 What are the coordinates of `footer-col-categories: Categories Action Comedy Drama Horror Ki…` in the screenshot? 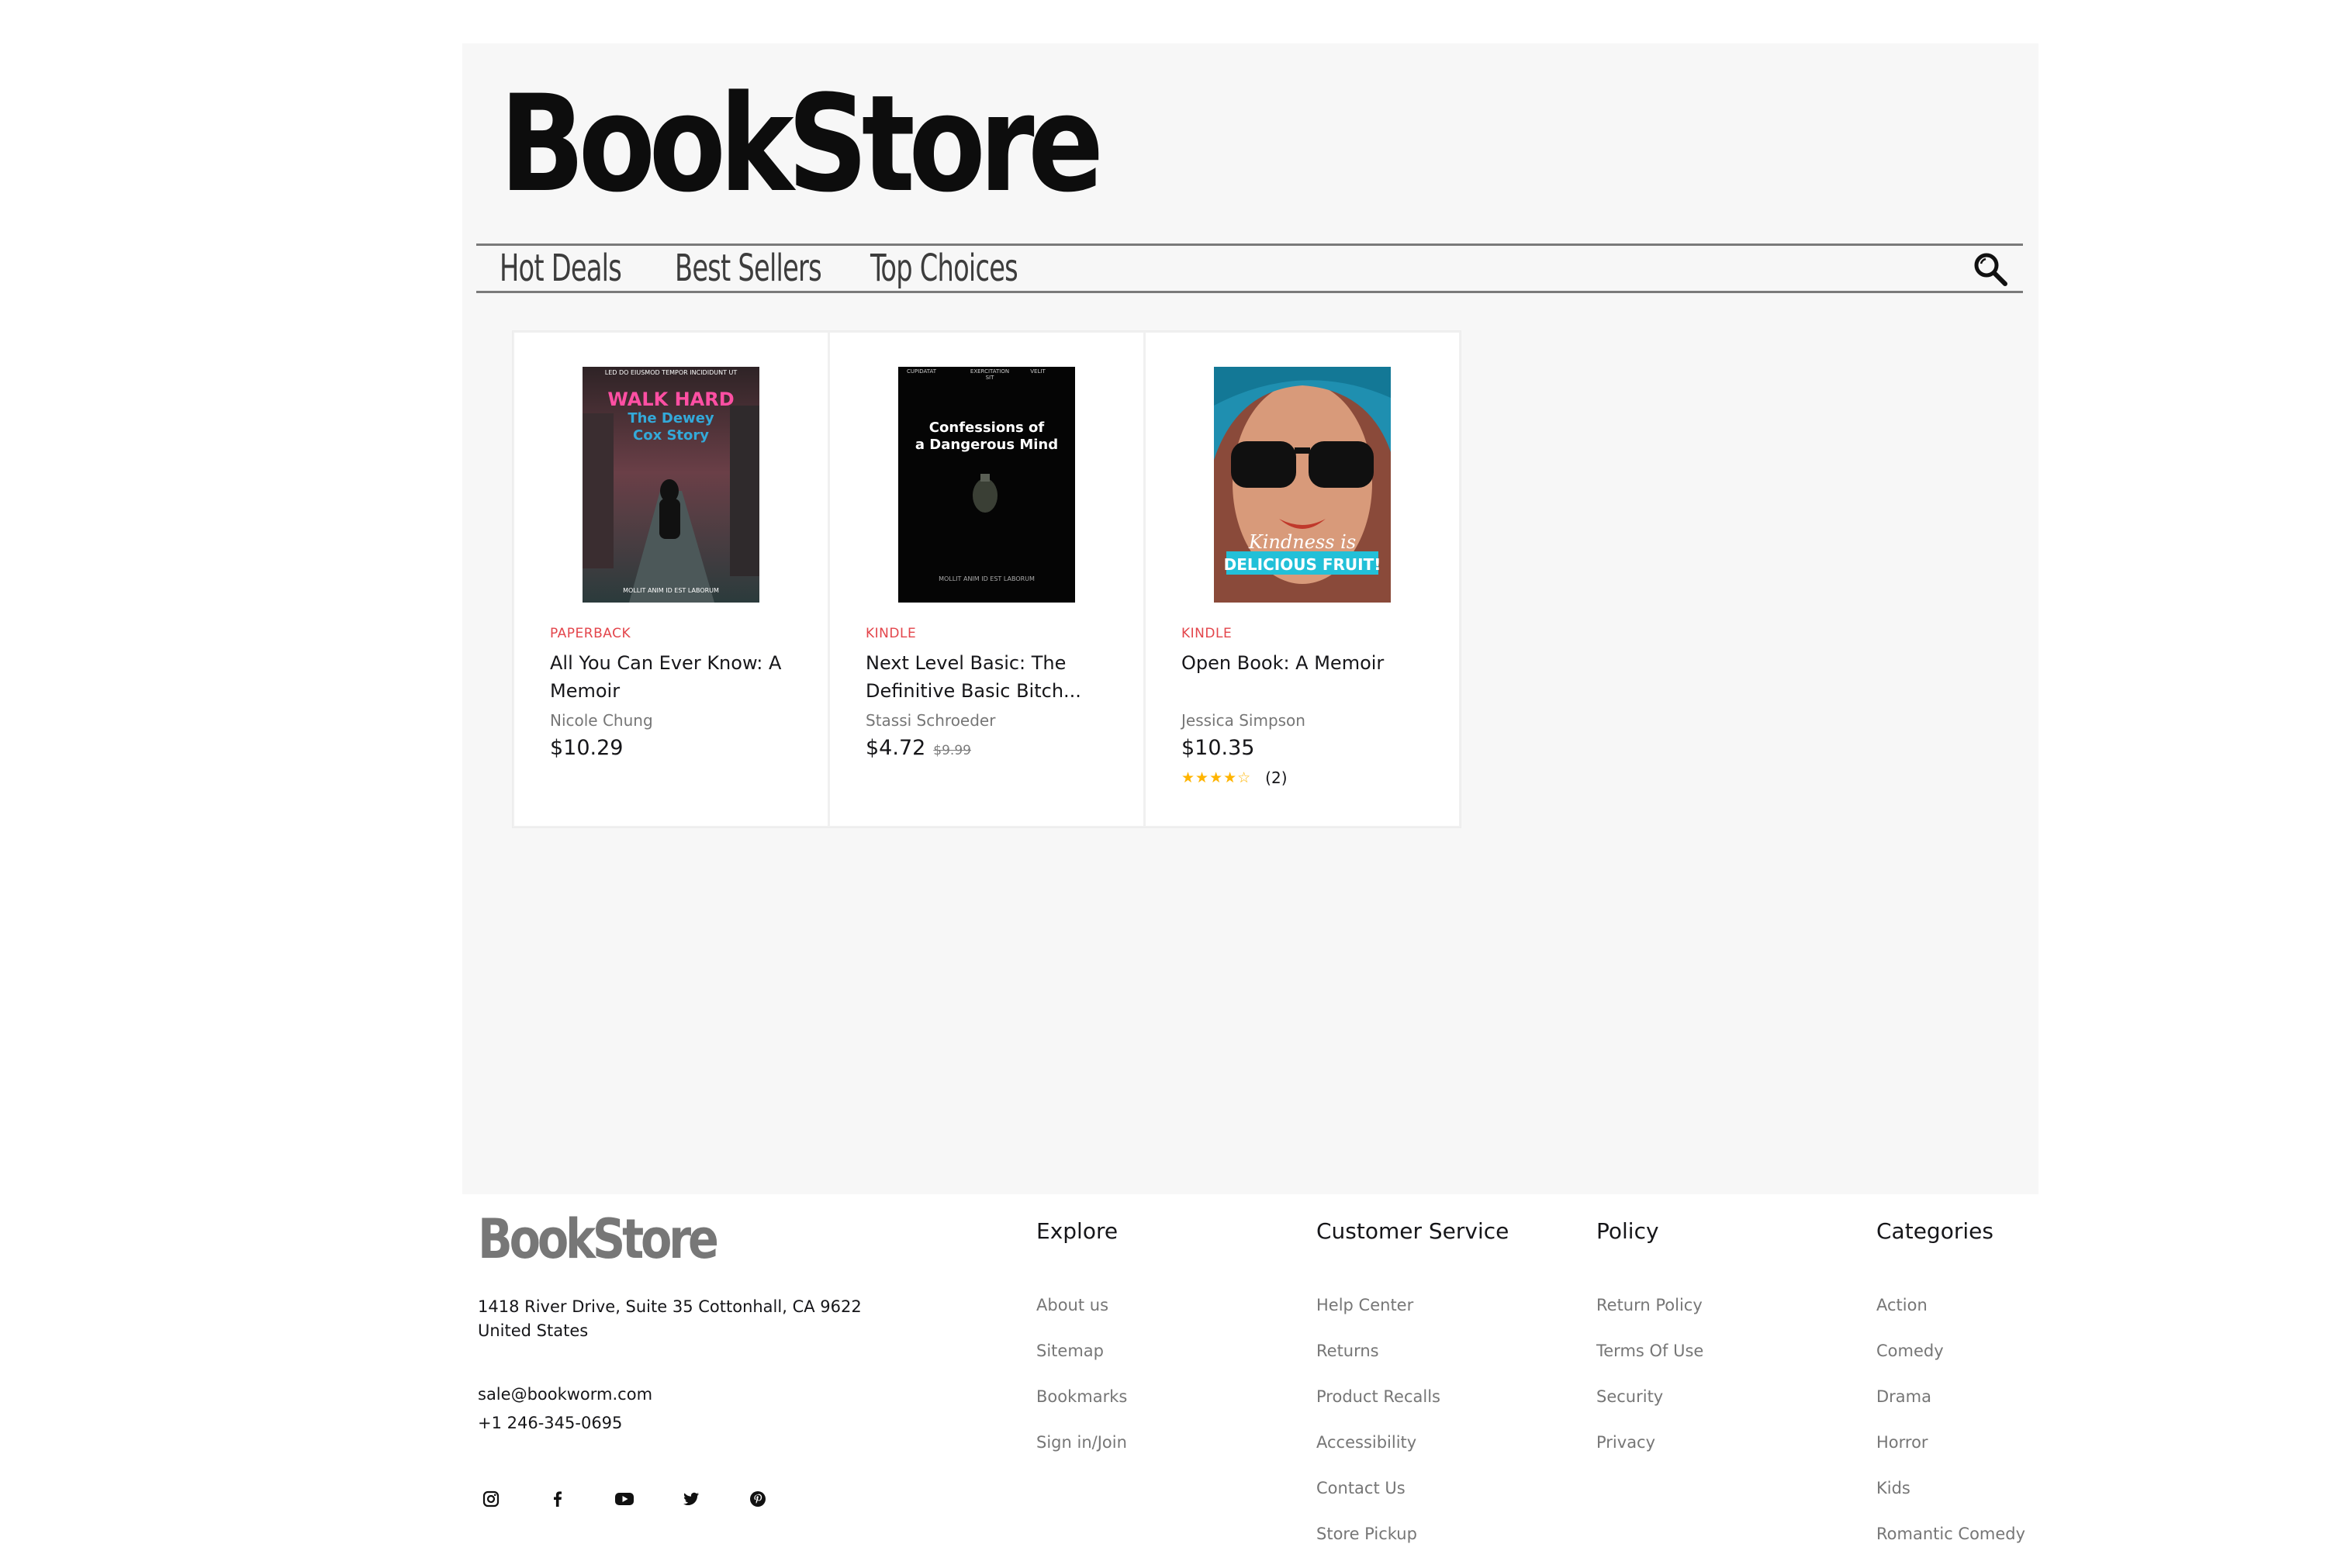 It's located at (1950, 1392).